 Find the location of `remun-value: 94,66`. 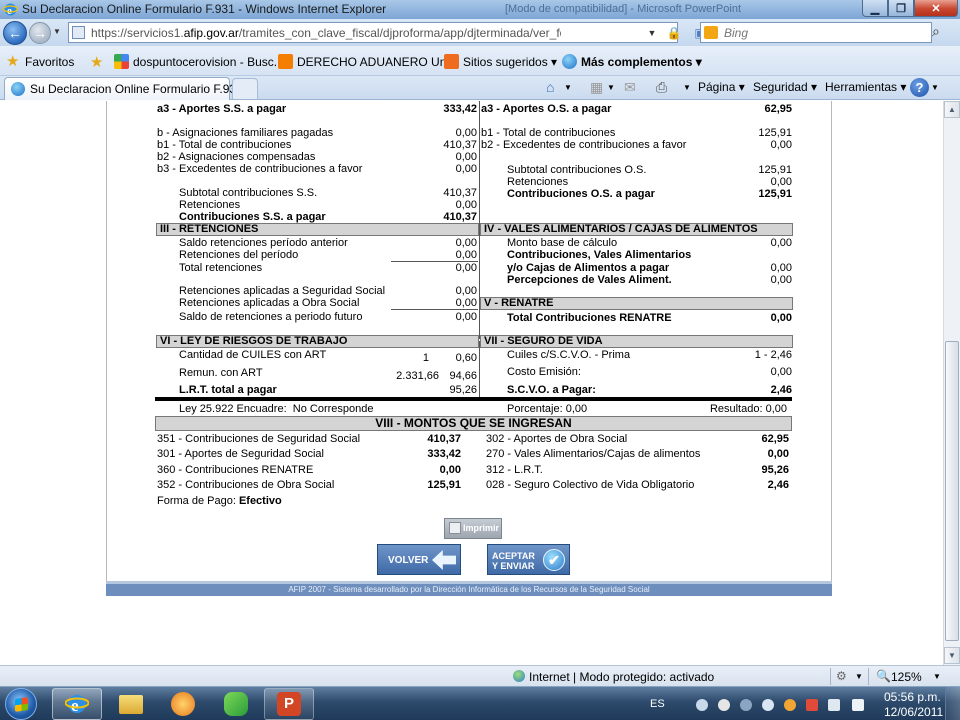

remun-value: 94,66 is located at coordinates (463, 376).